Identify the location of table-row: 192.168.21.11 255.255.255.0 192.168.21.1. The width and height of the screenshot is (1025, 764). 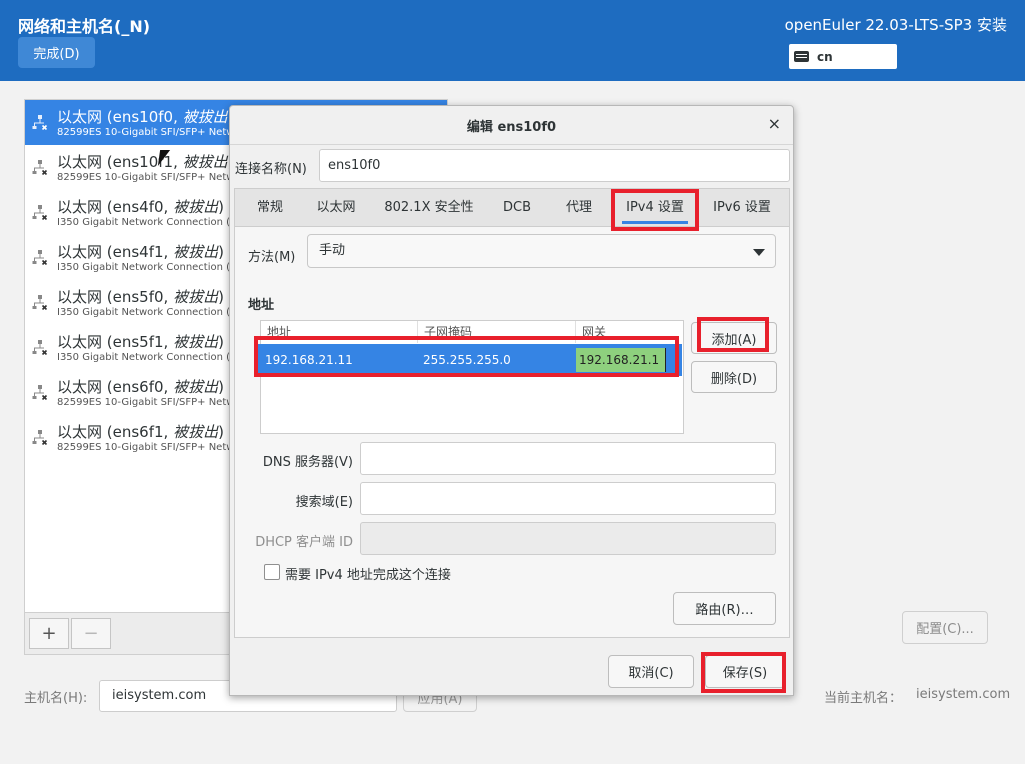
(470, 360).